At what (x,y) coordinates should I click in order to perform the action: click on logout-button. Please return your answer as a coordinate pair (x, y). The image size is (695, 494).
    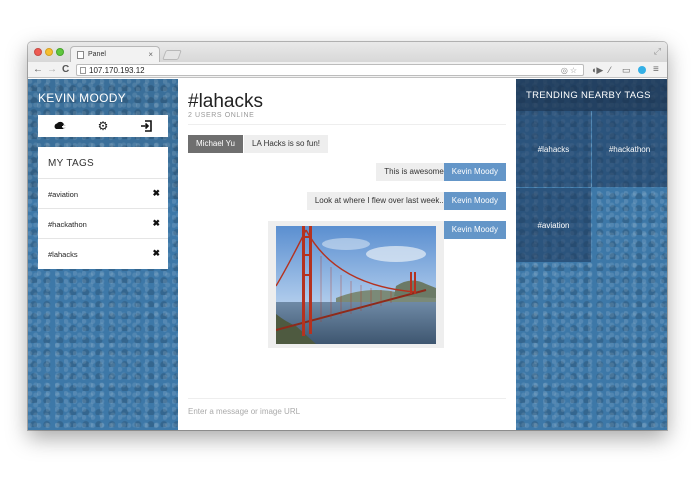
    Looking at the image, I should click on (146, 126).